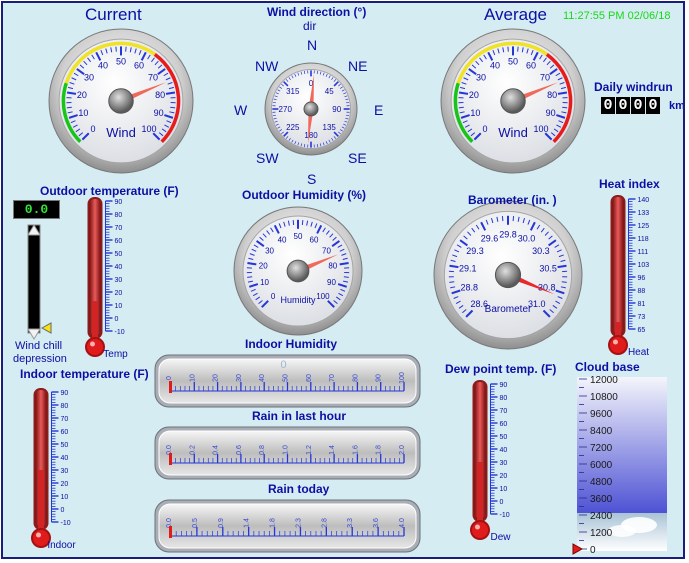  I want to click on indoor-humidity-bar-tick-label: 10, so click(192, 378).